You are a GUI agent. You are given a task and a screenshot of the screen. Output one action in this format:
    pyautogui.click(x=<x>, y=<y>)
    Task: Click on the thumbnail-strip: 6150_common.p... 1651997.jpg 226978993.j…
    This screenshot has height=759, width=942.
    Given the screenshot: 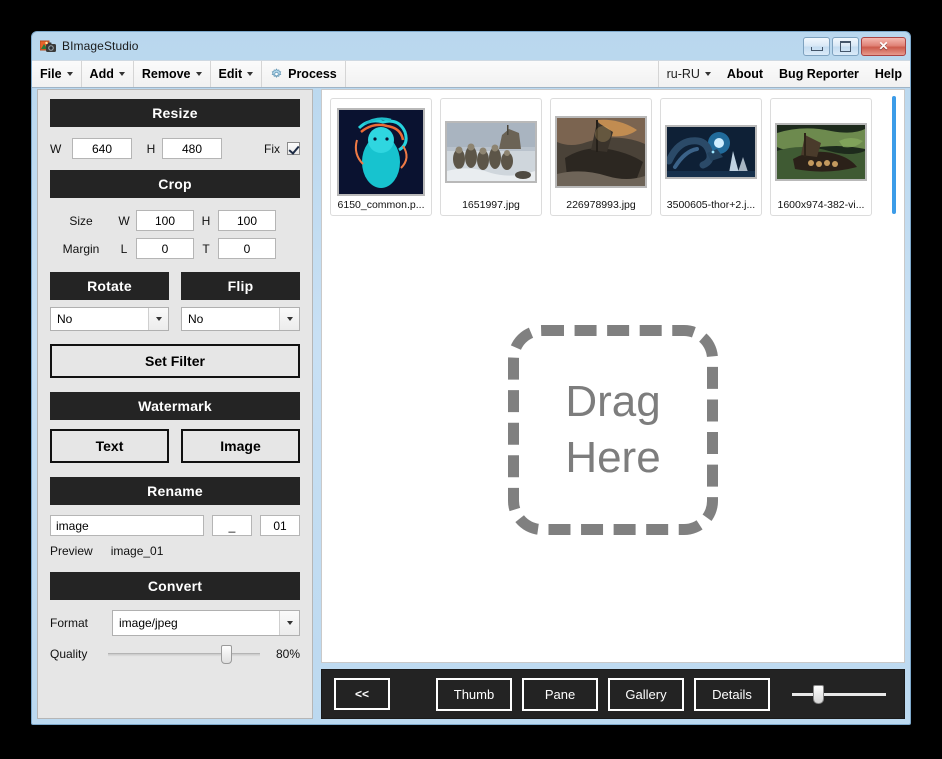 What is the action you would take?
    pyautogui.click(x=613, y=155)
    